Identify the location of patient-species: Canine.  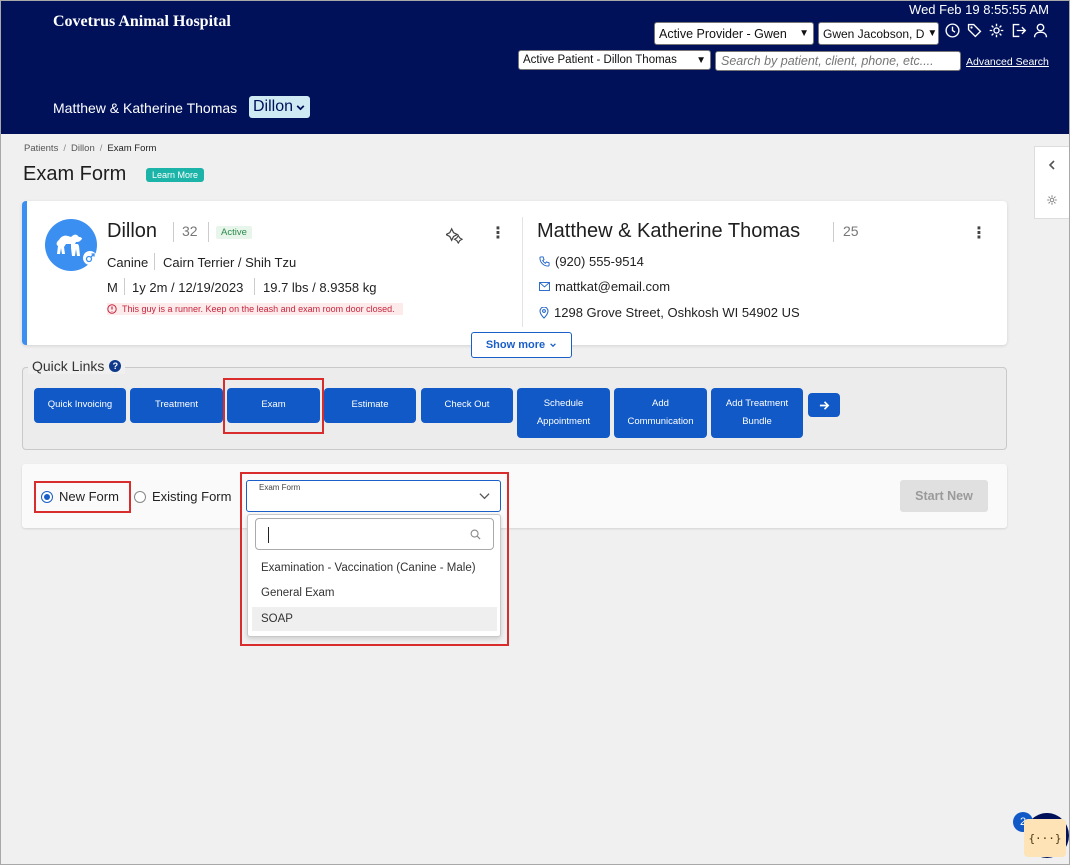
(128, 262).